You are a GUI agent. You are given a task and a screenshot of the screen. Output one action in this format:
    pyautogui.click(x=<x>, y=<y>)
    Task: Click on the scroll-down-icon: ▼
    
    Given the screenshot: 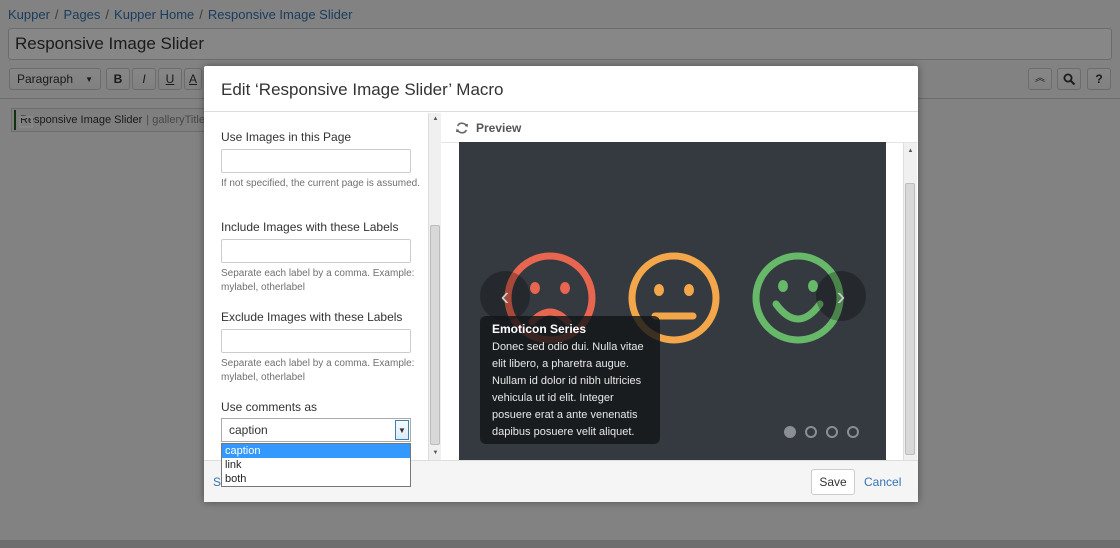 What is the action you would take?
    pyautogui.click(x=435, y=453)
    